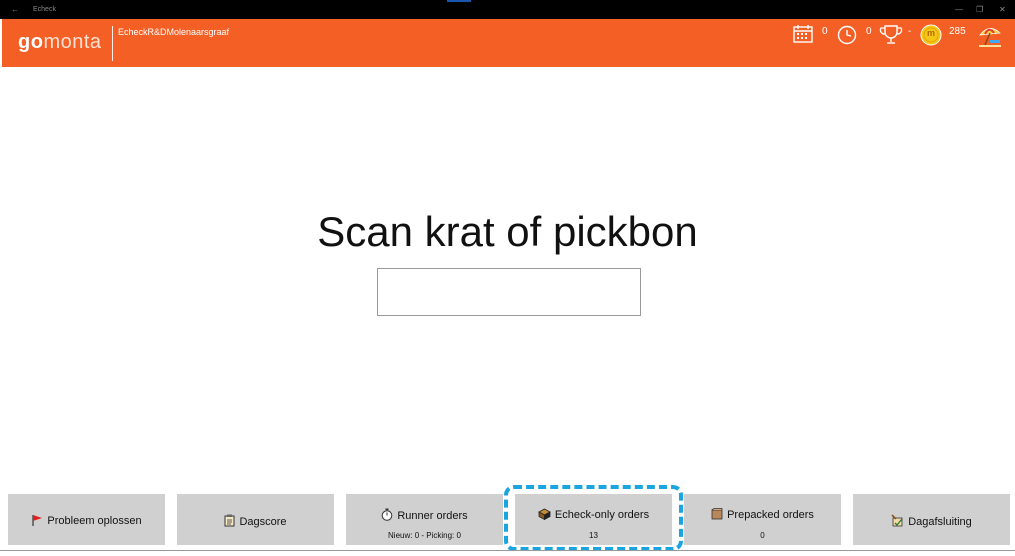 This screenshot has height=556, width=1015. What do you see at coordinates (112, 43) in the screenshot?
I see `header-divider` at bounding box center [112, 43].